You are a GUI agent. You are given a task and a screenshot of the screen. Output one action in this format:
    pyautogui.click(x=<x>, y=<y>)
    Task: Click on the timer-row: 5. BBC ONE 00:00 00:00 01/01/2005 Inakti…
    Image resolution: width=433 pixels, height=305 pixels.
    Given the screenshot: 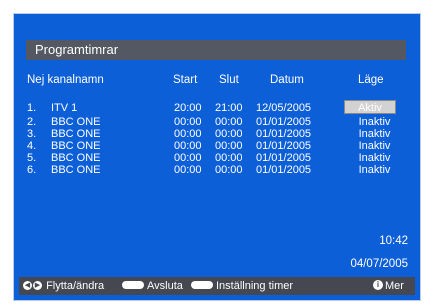 What is the action you would take?
    pyautogui.click(x=218, y=158)
    